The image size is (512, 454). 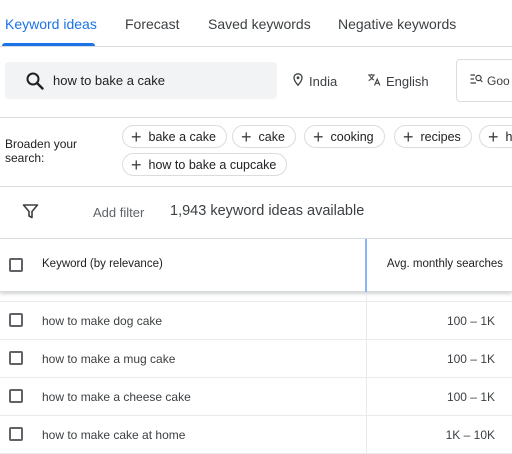 What do you see at coordinates (256, 397) in the screenshot?
I see `table-row: how to make a cheese cake 100 – 1K` at bounding box center [256, 397].